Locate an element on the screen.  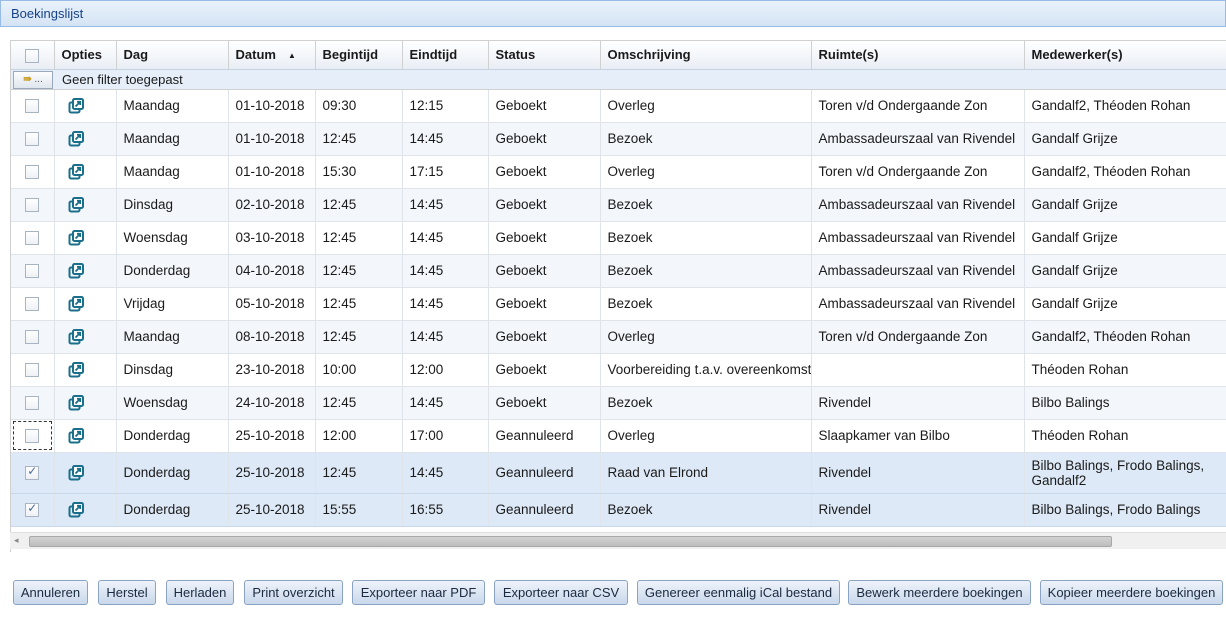
day-cell: Donderdag is located at coordinates (172, 510).